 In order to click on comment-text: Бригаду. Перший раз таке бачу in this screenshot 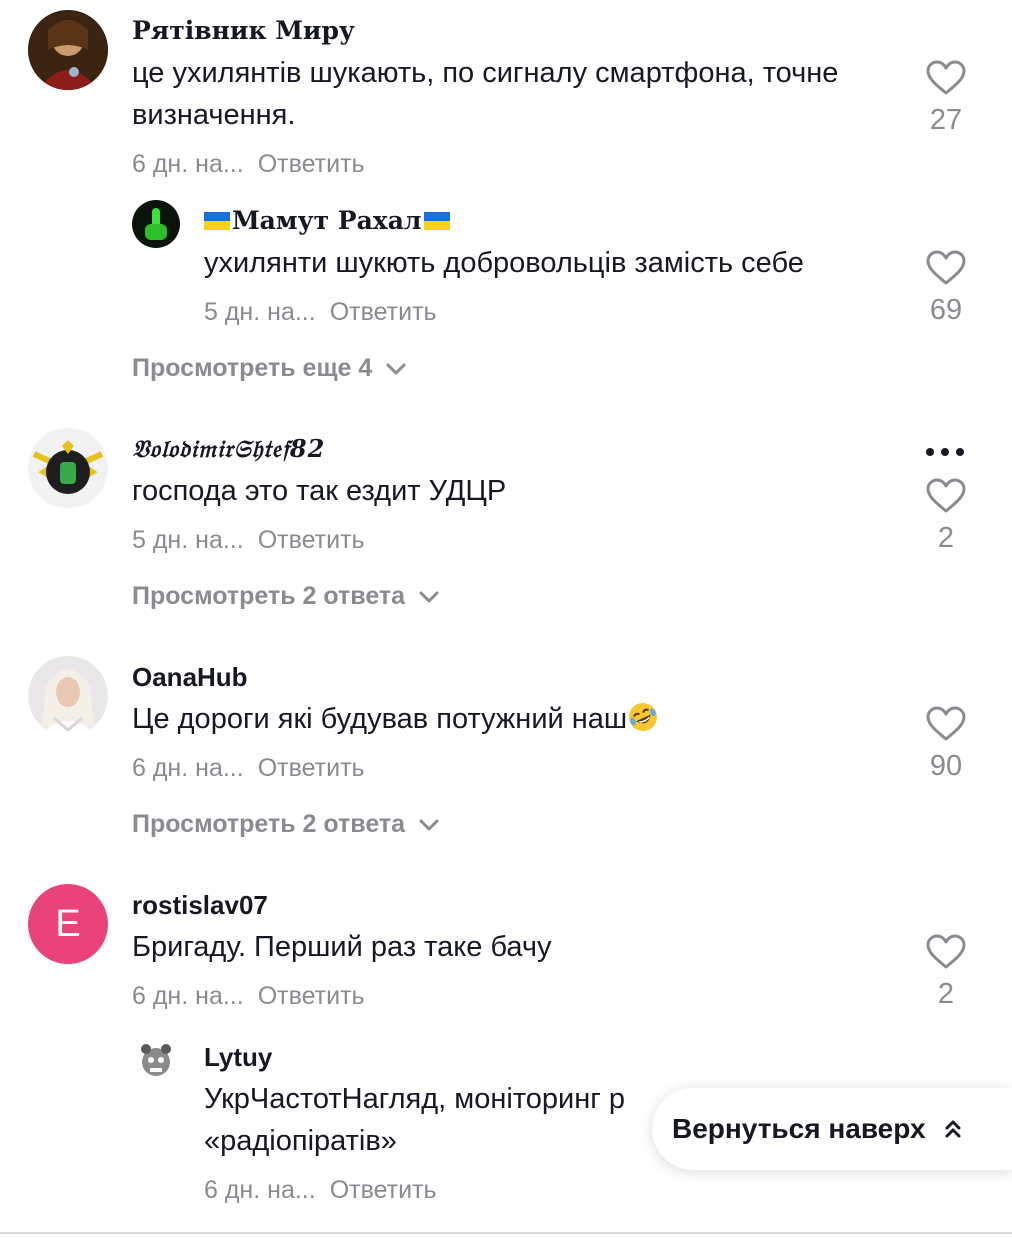, I will do `click(342, 947)`.